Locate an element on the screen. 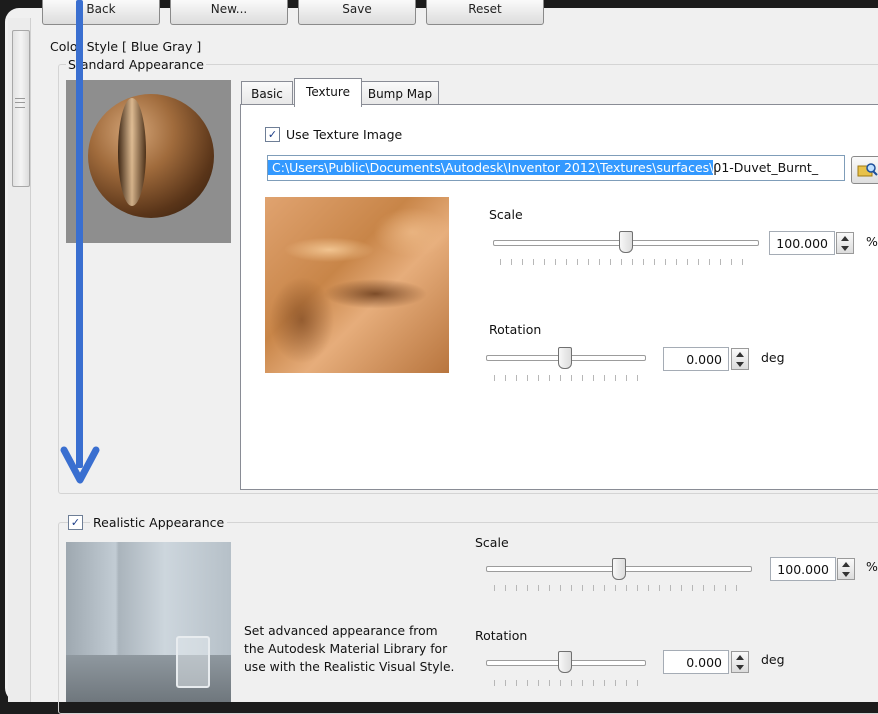  realistic-scale-input: 100.000 is located at coordinates (803, 569).